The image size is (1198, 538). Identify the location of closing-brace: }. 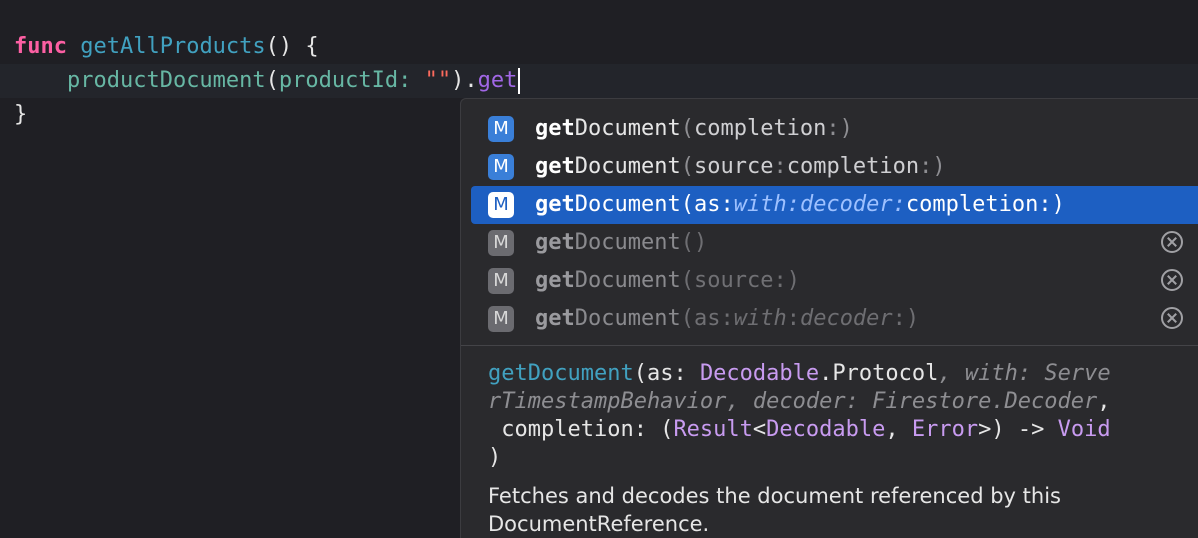
(21, 114).